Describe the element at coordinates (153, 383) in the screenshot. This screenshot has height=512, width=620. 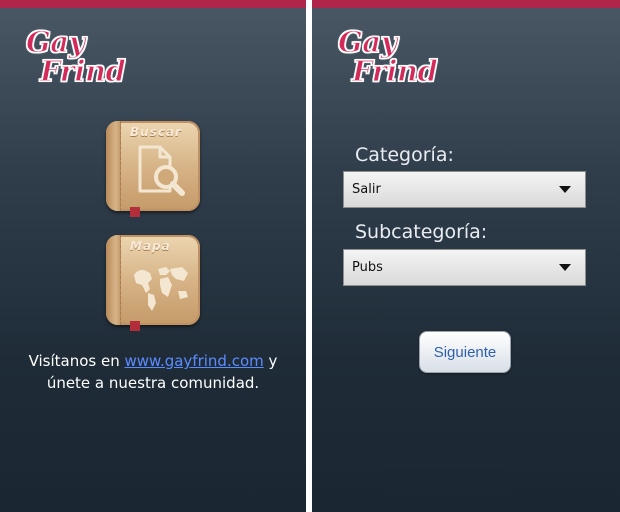
I see `visit-line-2: únete a nuestra comunidad.` at that location.